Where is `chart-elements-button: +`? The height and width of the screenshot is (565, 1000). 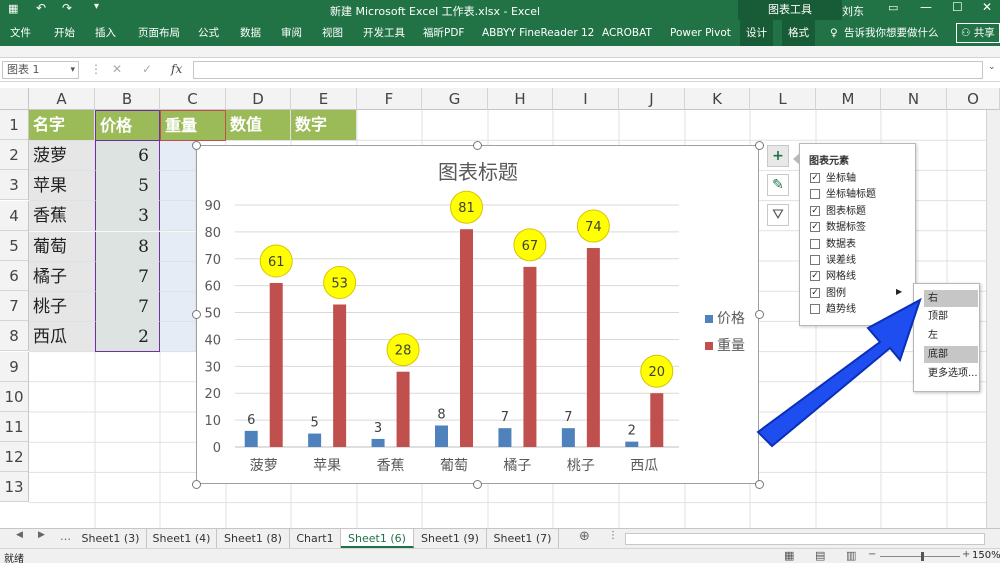
chart-elements-button: + is located at coordinates (778, 156).